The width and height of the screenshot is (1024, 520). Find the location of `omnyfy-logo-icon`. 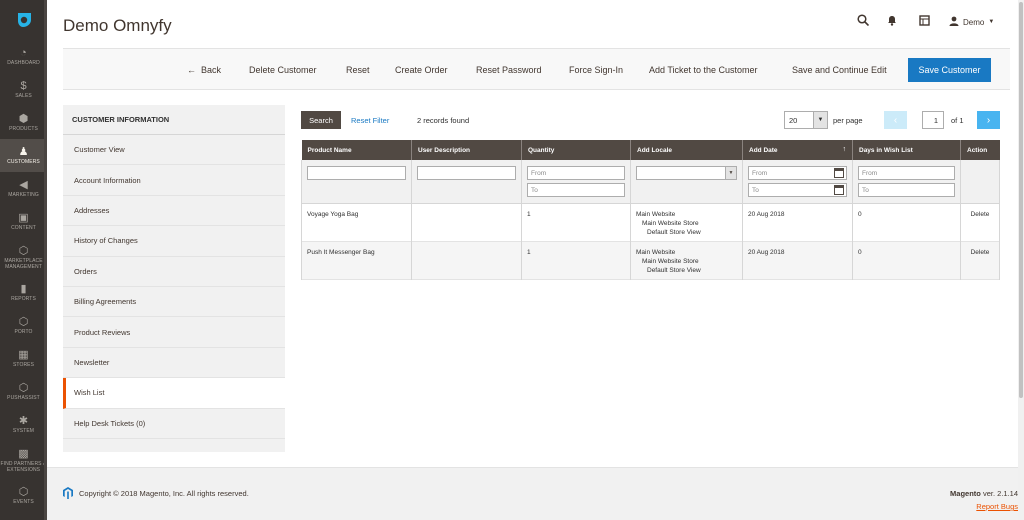

omnyfy-logo-icon is located at coordinates (23, 20).